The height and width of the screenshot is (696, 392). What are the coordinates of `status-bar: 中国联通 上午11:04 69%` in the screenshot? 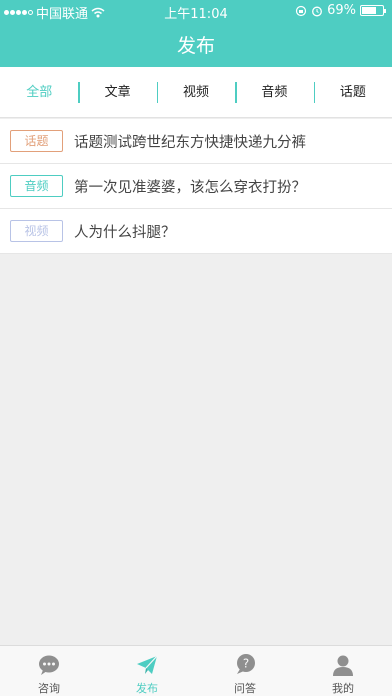 It's located at (196, 11).